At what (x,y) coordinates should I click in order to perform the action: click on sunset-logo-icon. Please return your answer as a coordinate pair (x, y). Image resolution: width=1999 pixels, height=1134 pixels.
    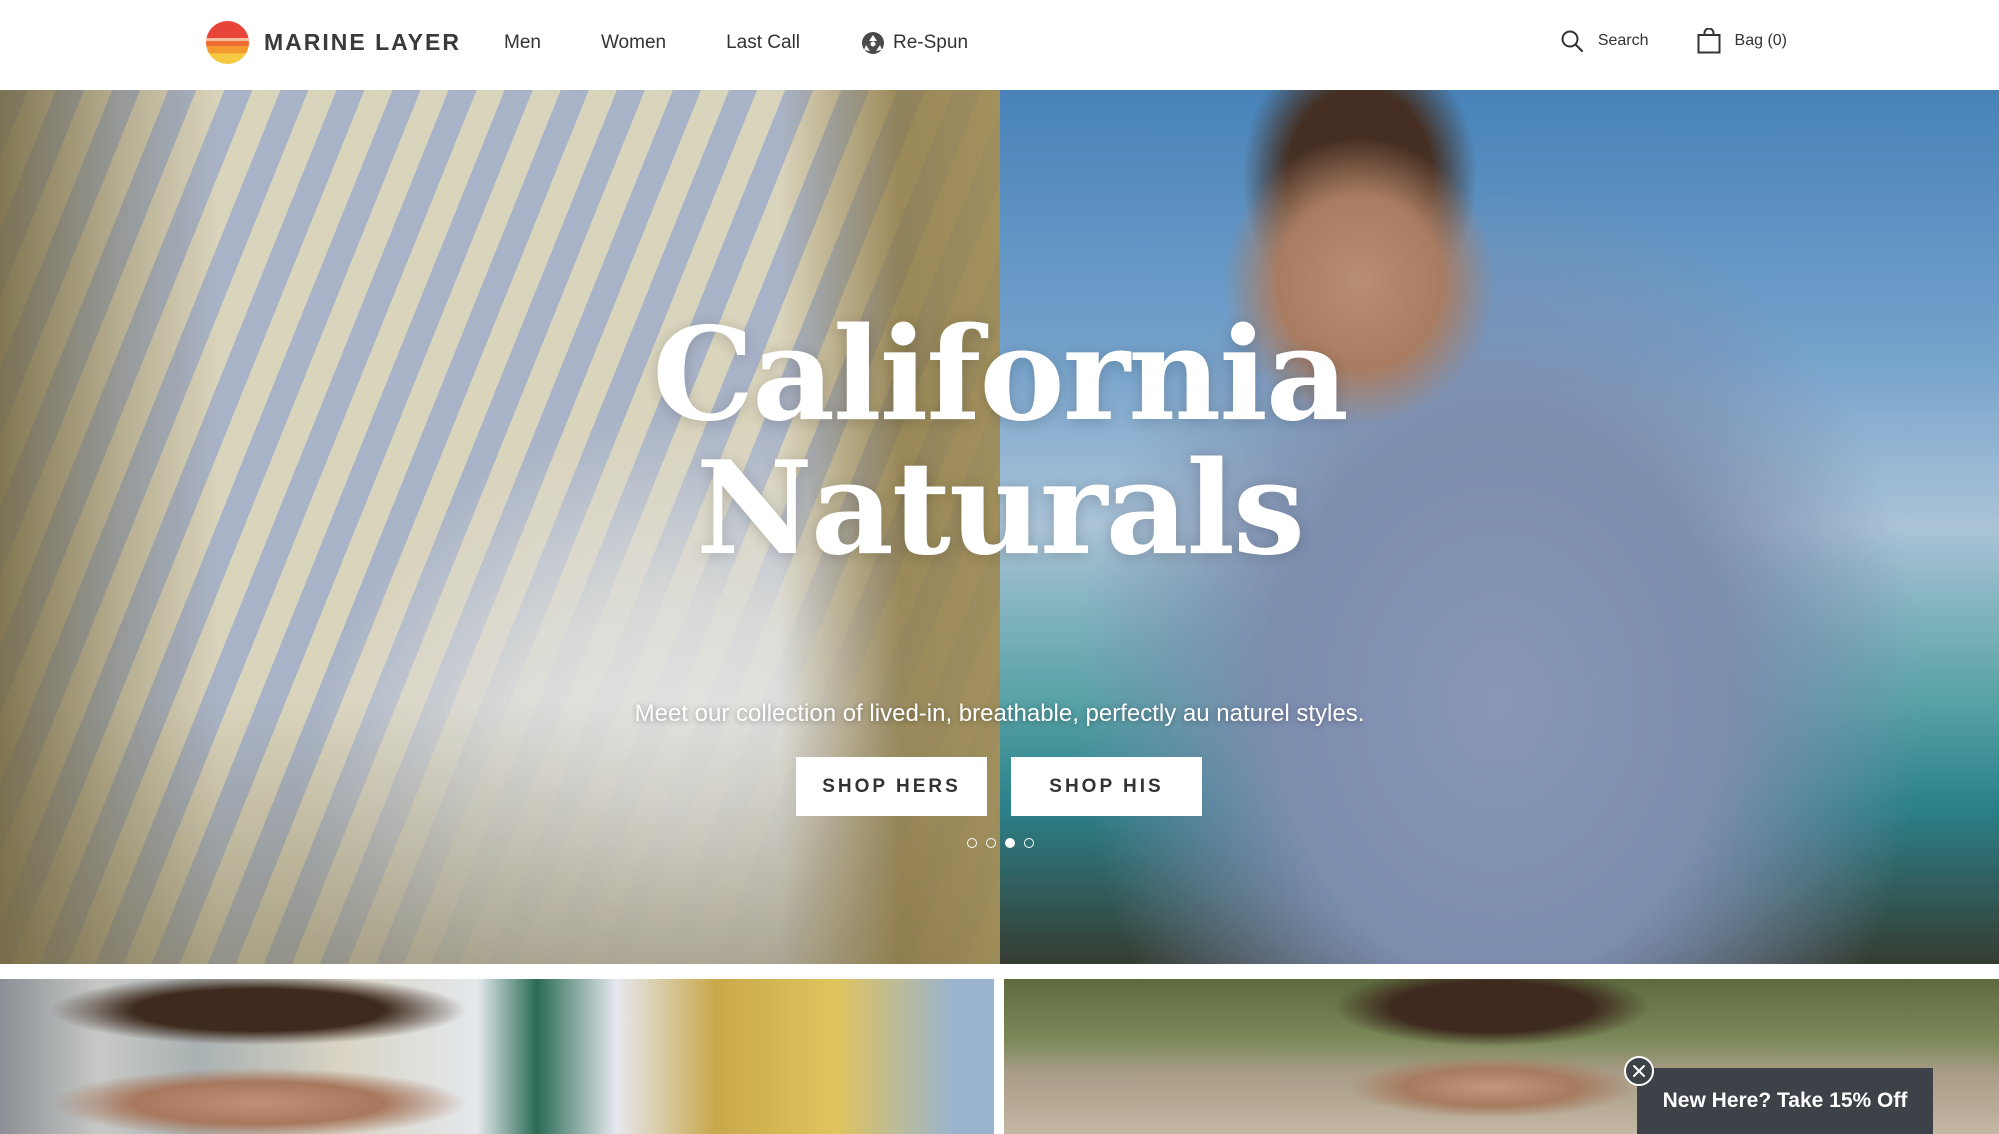
    Looking at the image, I should click on (227, 42).